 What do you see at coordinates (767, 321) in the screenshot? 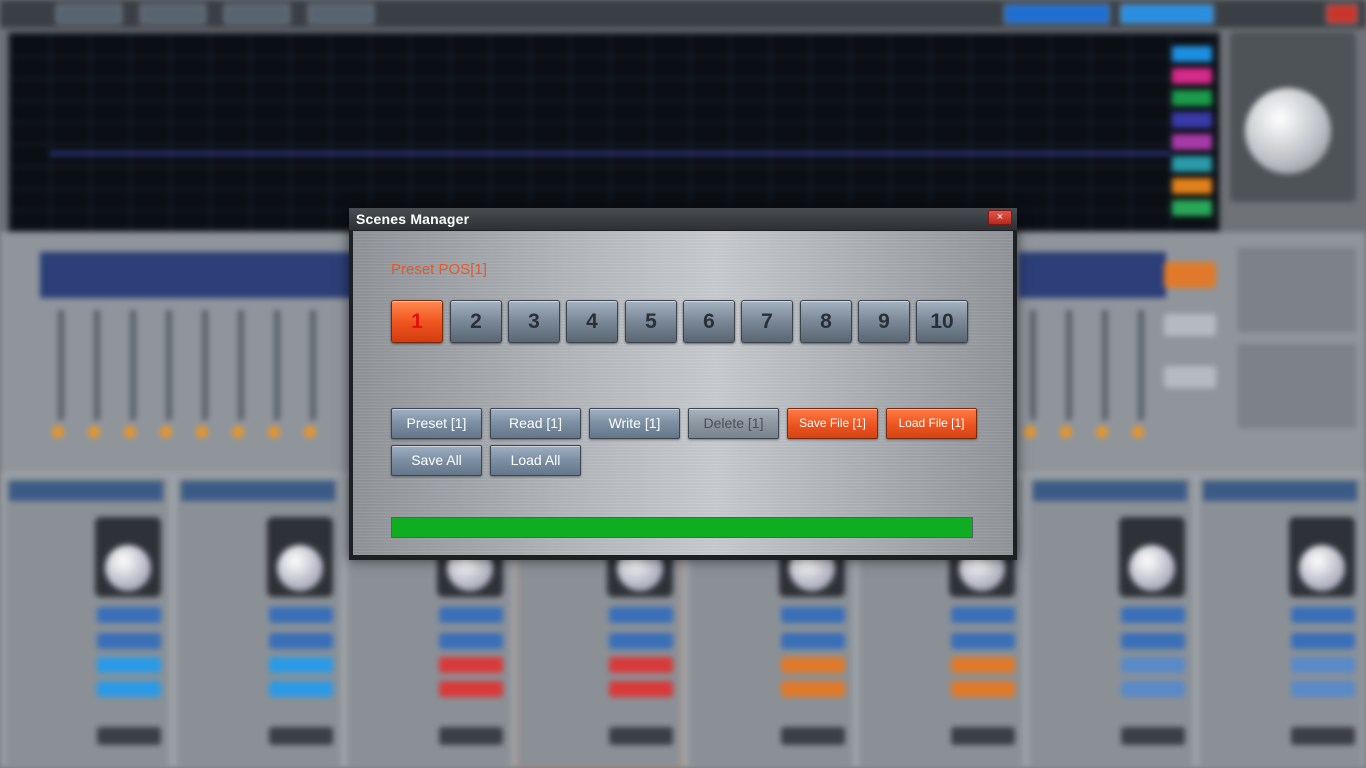
I see `scene-slot-7: 7` at bounding box center [767, 321].